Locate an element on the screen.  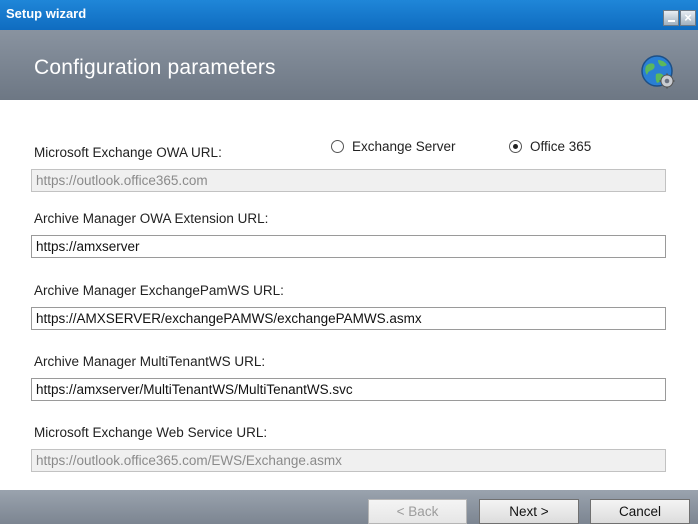
multitenantws-url-label: Archive Manager MultiTenantWS URL: is located at coordinates (150, 361).